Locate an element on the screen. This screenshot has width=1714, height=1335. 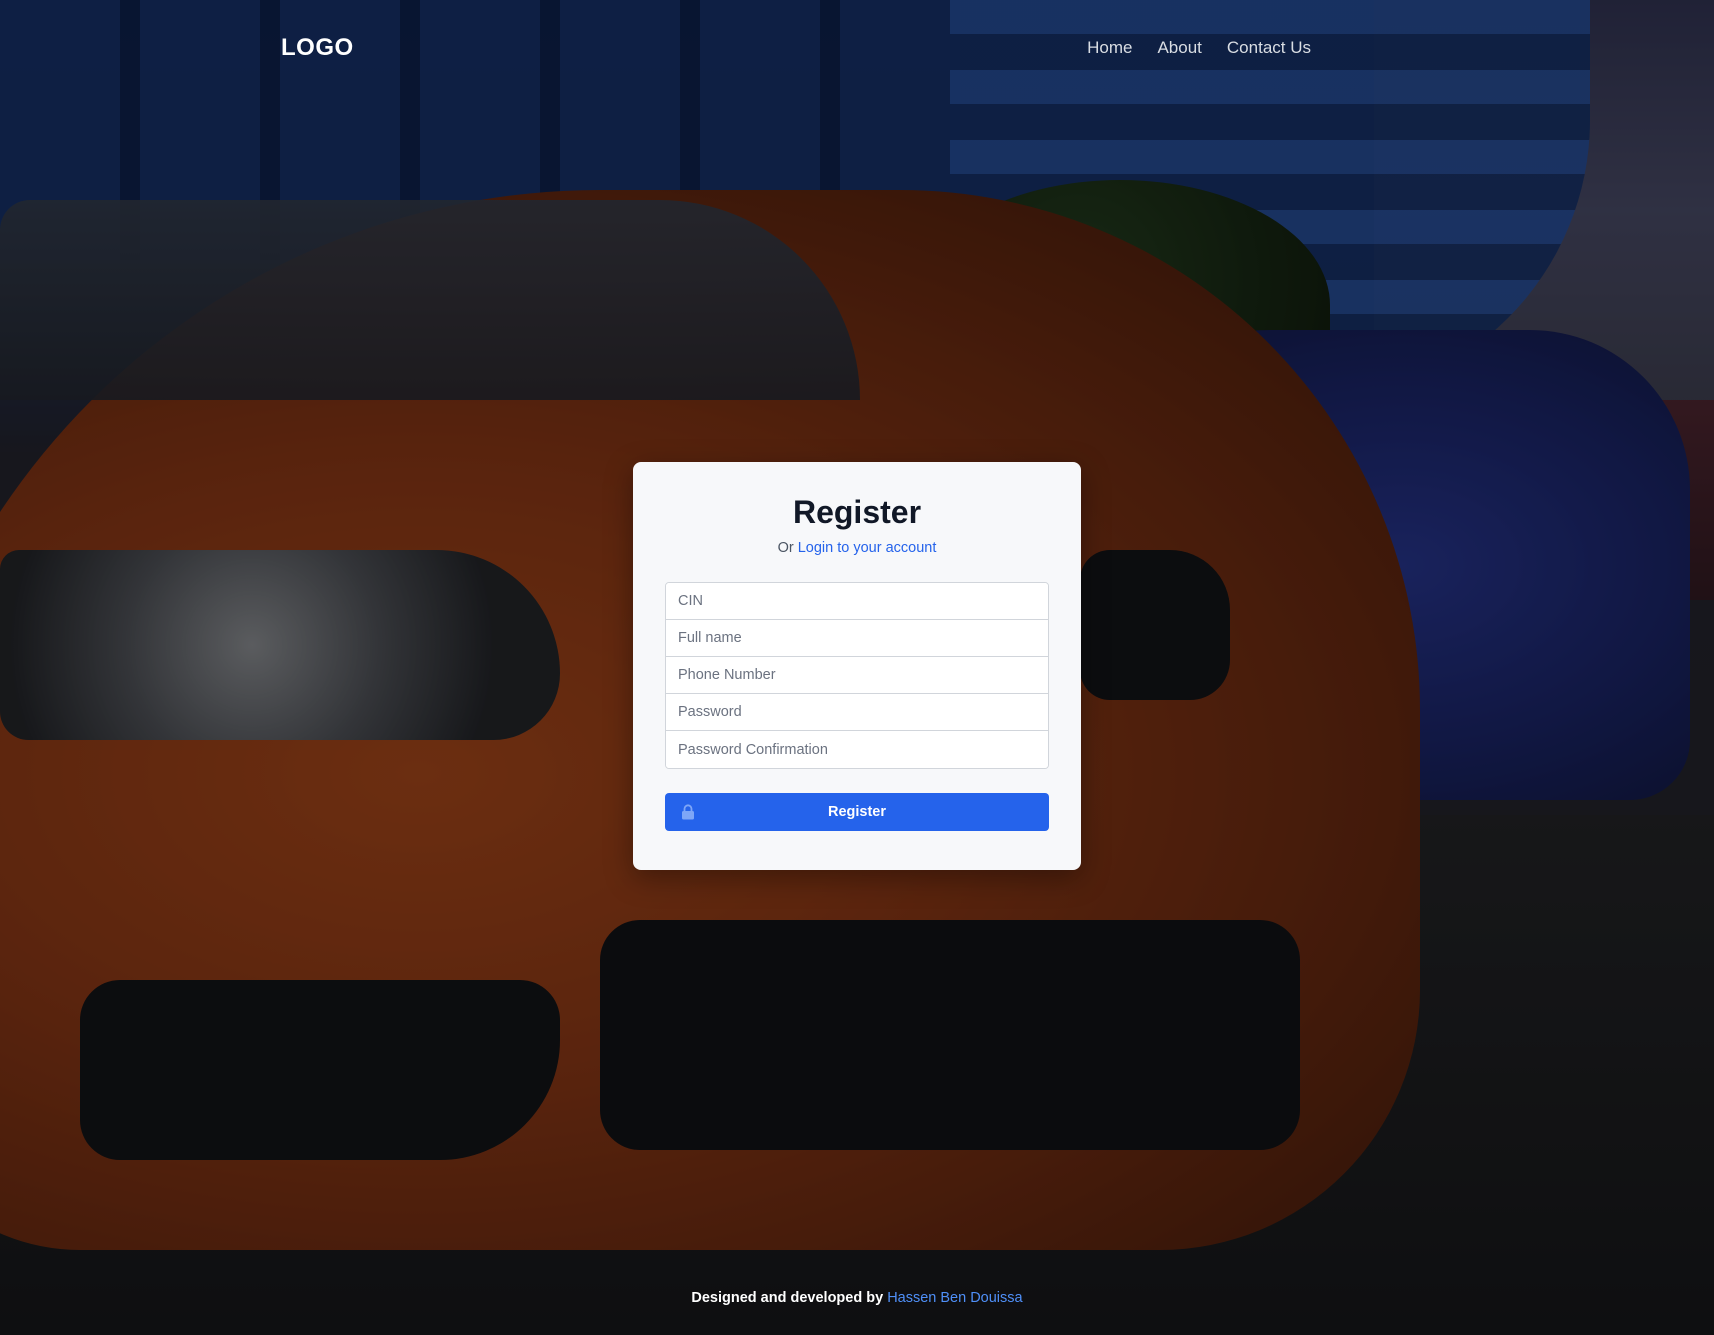
login-link: Login to your account is located at coordinates (867, 548).